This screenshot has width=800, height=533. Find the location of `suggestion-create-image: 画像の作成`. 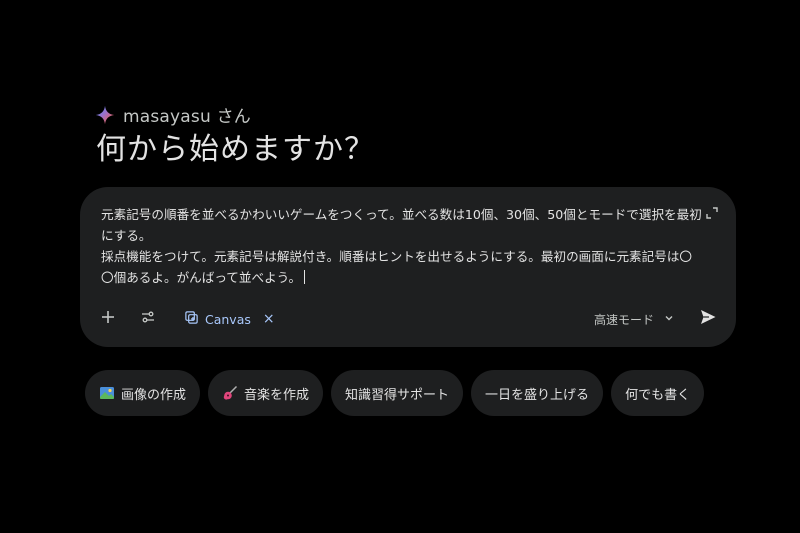

suggestion-create-image: 画像の作成 is located at coordinates (143, 393).